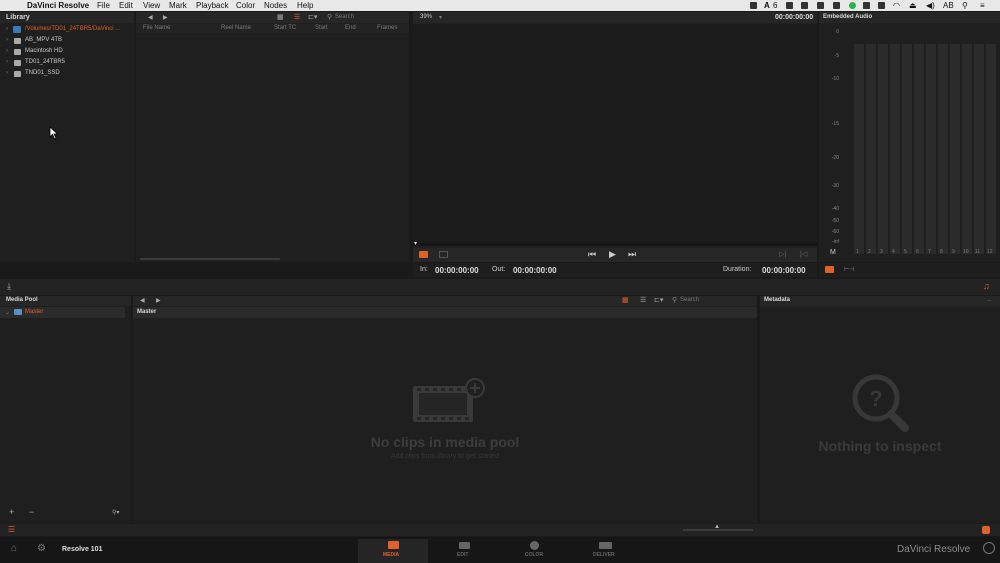  I want to click on tab-edit: EDIT, so click(465, 551).